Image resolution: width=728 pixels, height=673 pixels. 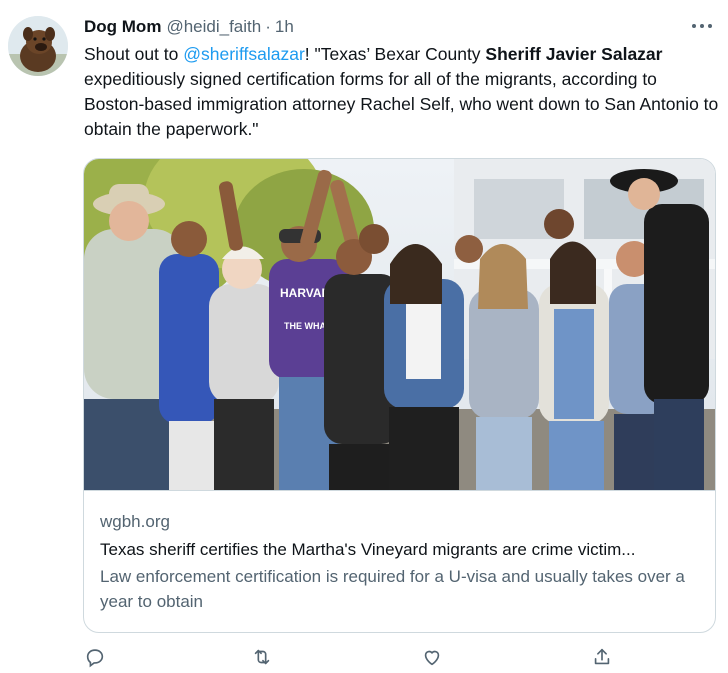 What do you see at coordinates (134, 54) in the screenshot?
I see `tweet-text-prefix: Shout out to` at bounding box center [134, 54].